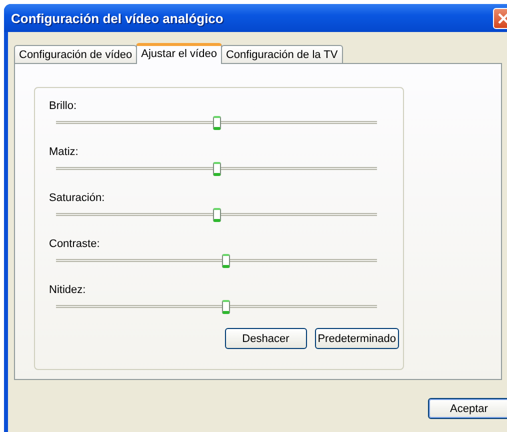 Image resolution: width=507 pixels, height=432 pixels. I want to click on slider-label: Saturación:, so click(77, 199).